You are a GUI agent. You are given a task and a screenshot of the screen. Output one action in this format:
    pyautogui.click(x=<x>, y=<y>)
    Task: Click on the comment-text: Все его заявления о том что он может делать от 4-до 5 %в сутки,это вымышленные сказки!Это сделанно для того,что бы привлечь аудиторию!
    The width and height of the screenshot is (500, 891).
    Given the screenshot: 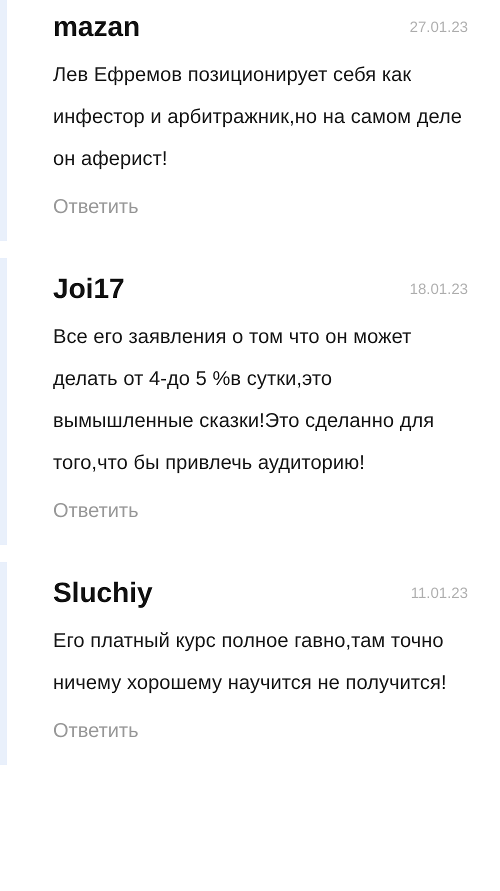 What is the action you would take?
    pyautogui.click(x=244, y=400)
    